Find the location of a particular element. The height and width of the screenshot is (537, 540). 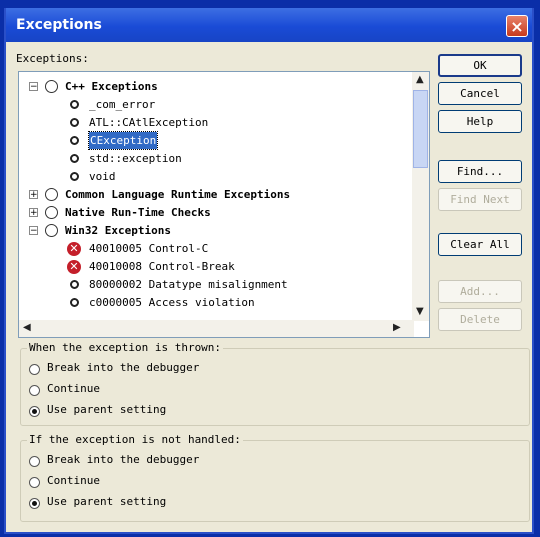

tree-row: ✕ 40010005 Control-C is located at coordinates (215, 248).